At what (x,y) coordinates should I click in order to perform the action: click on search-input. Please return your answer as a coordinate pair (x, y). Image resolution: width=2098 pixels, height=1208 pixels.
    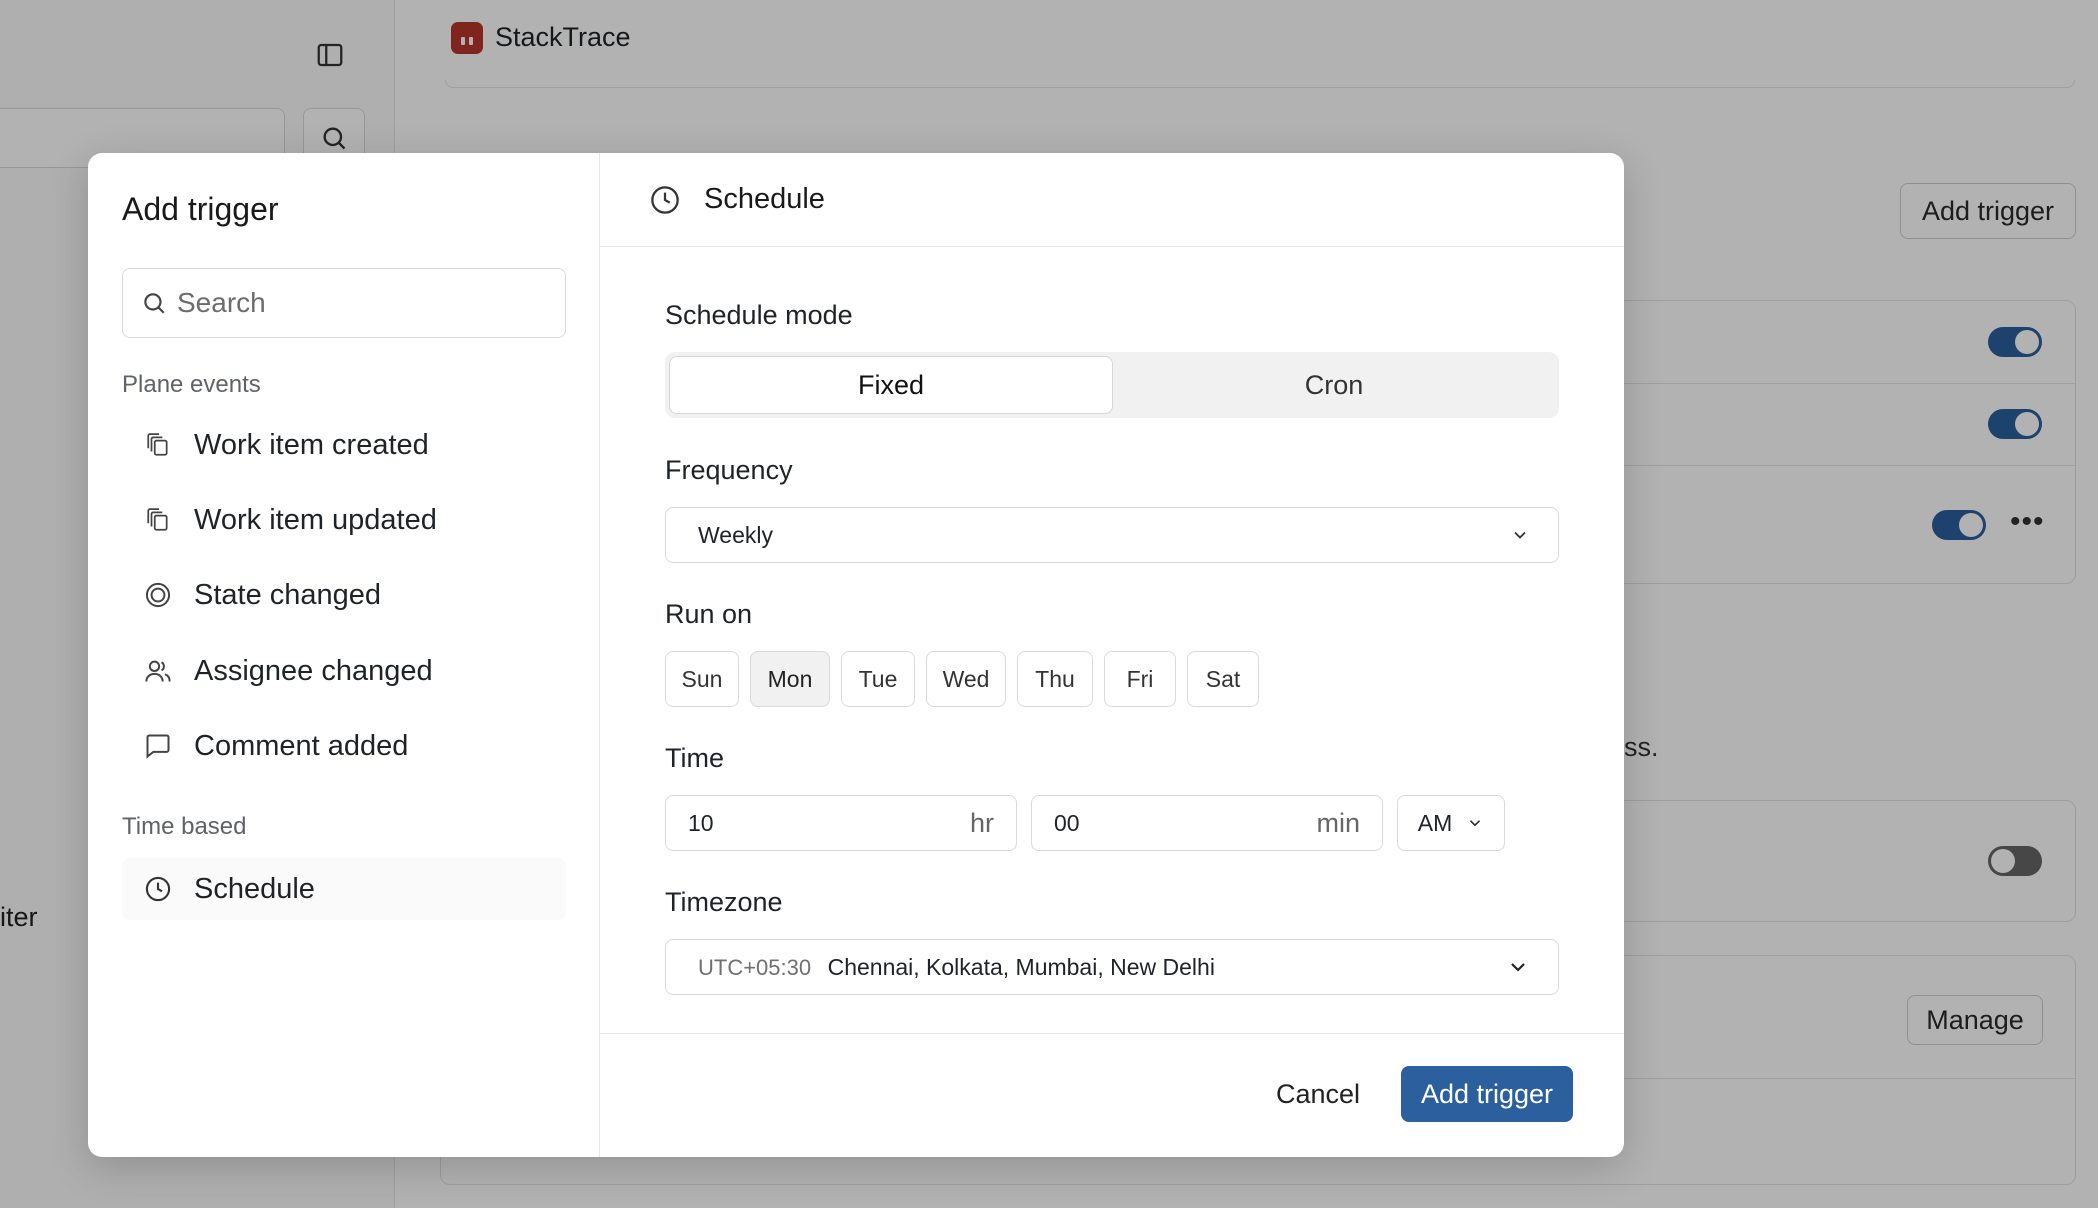
    Looking at the image, I should click on (367, 303).